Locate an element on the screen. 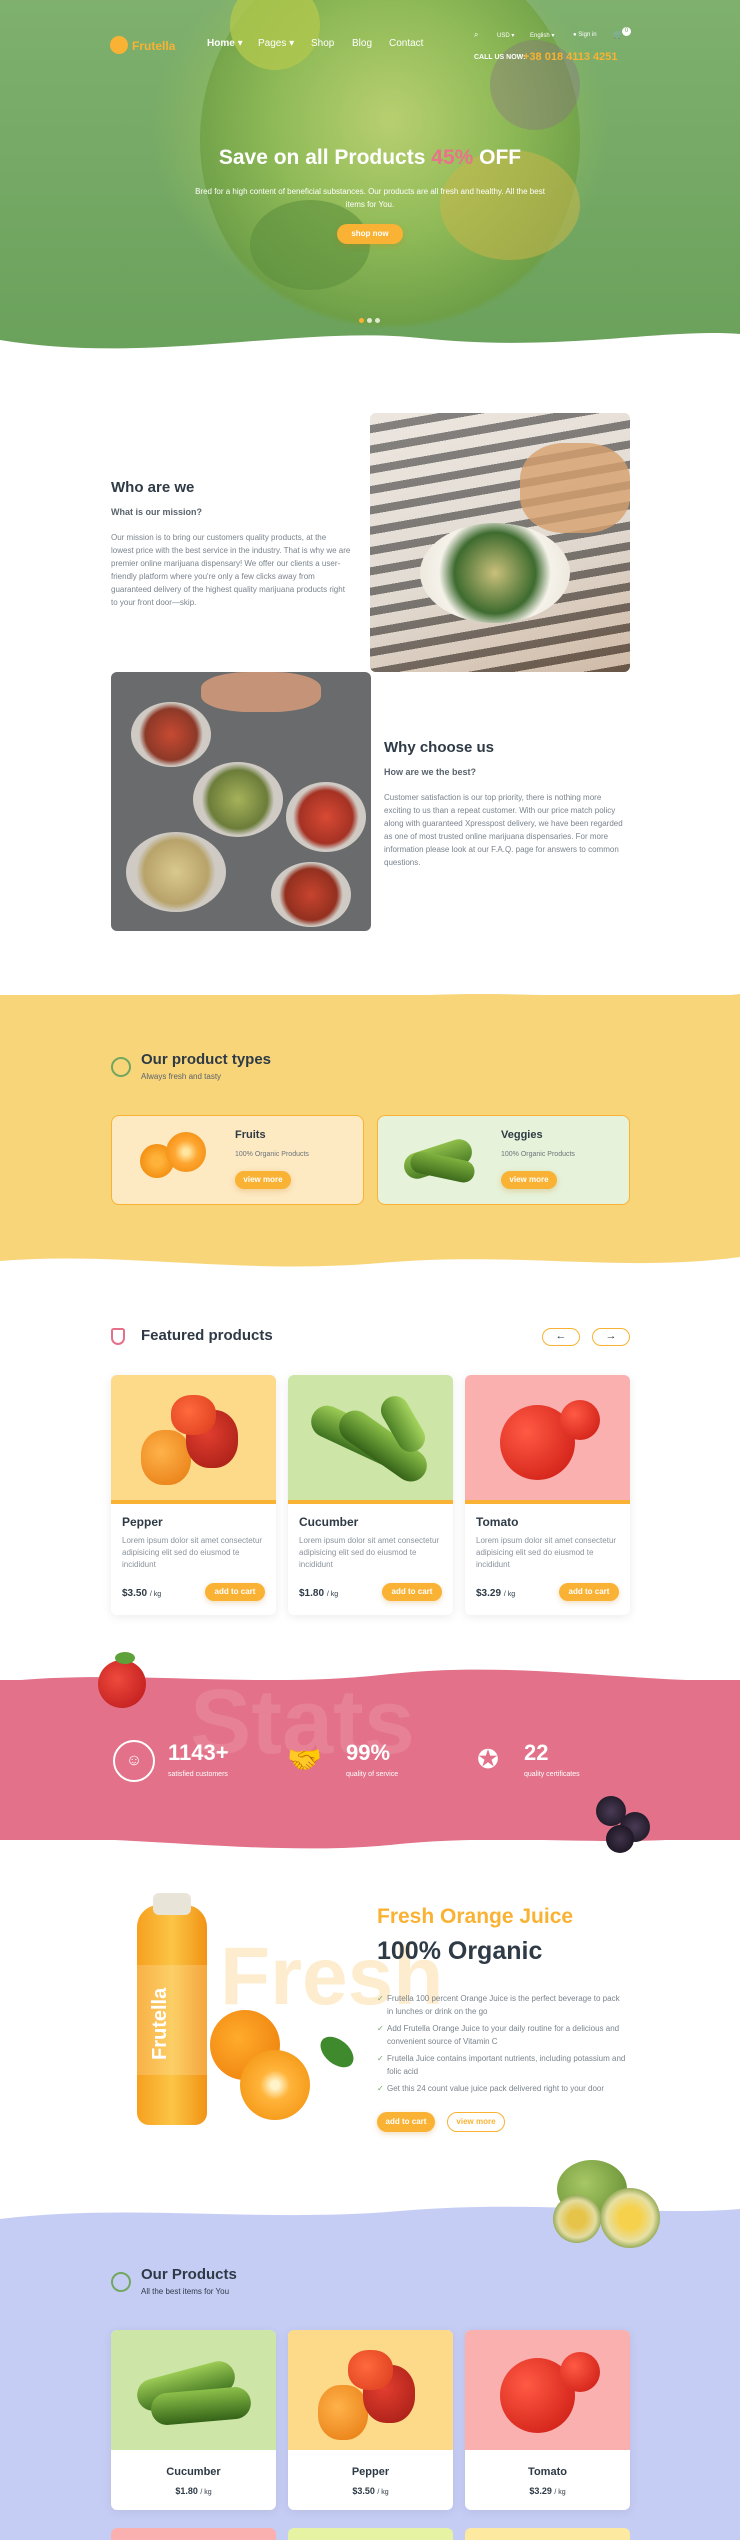  why-image is located at coordinates (241, 801).